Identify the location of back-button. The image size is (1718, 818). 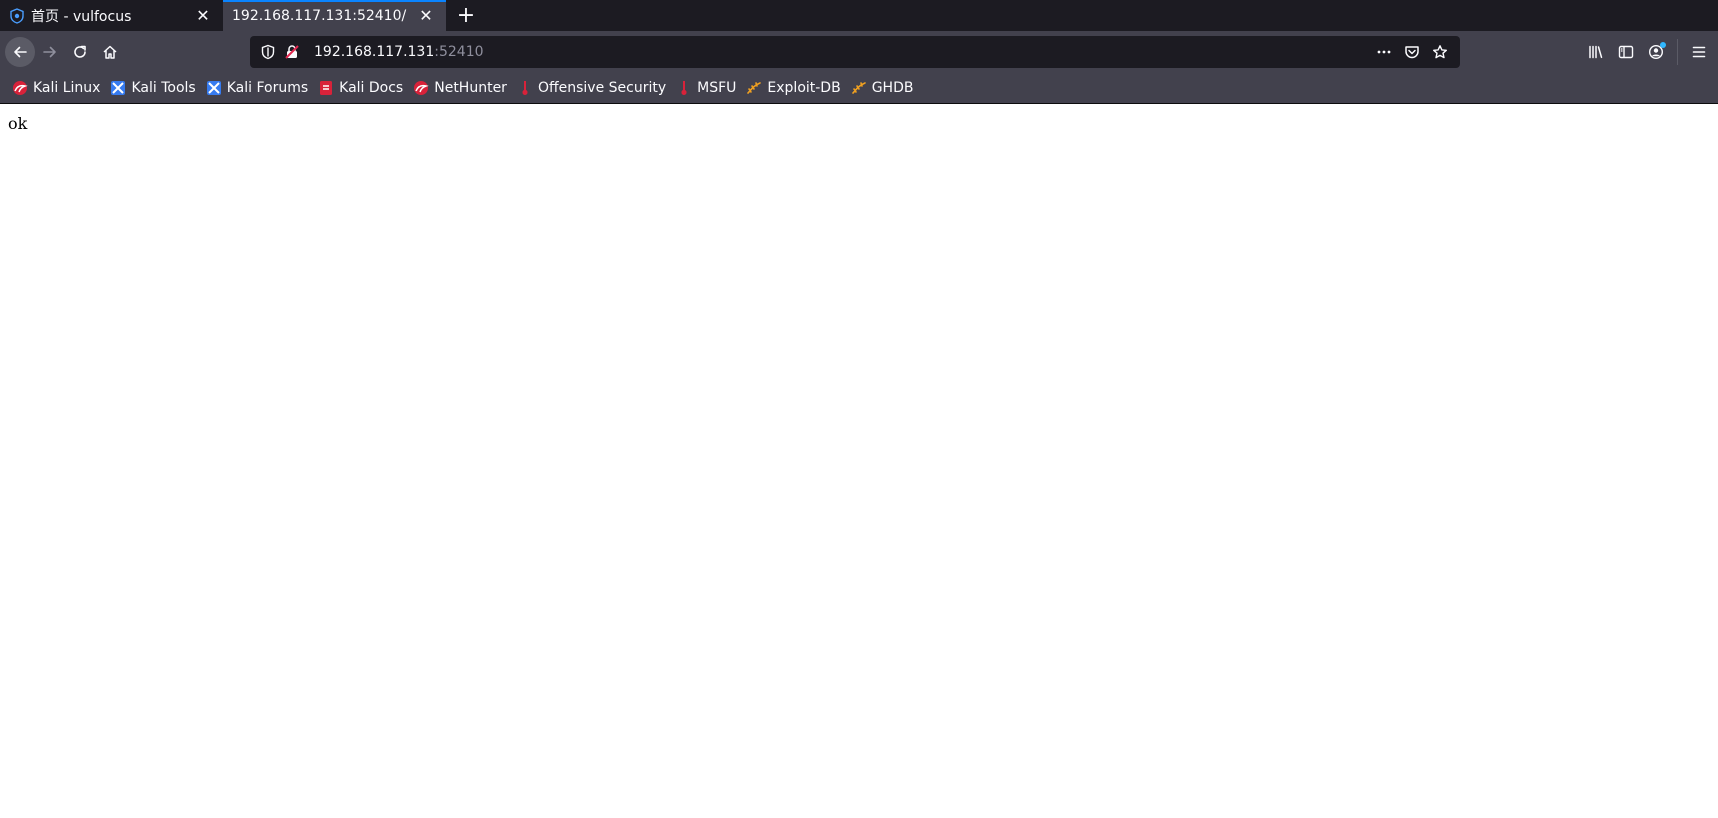
(20, 52).